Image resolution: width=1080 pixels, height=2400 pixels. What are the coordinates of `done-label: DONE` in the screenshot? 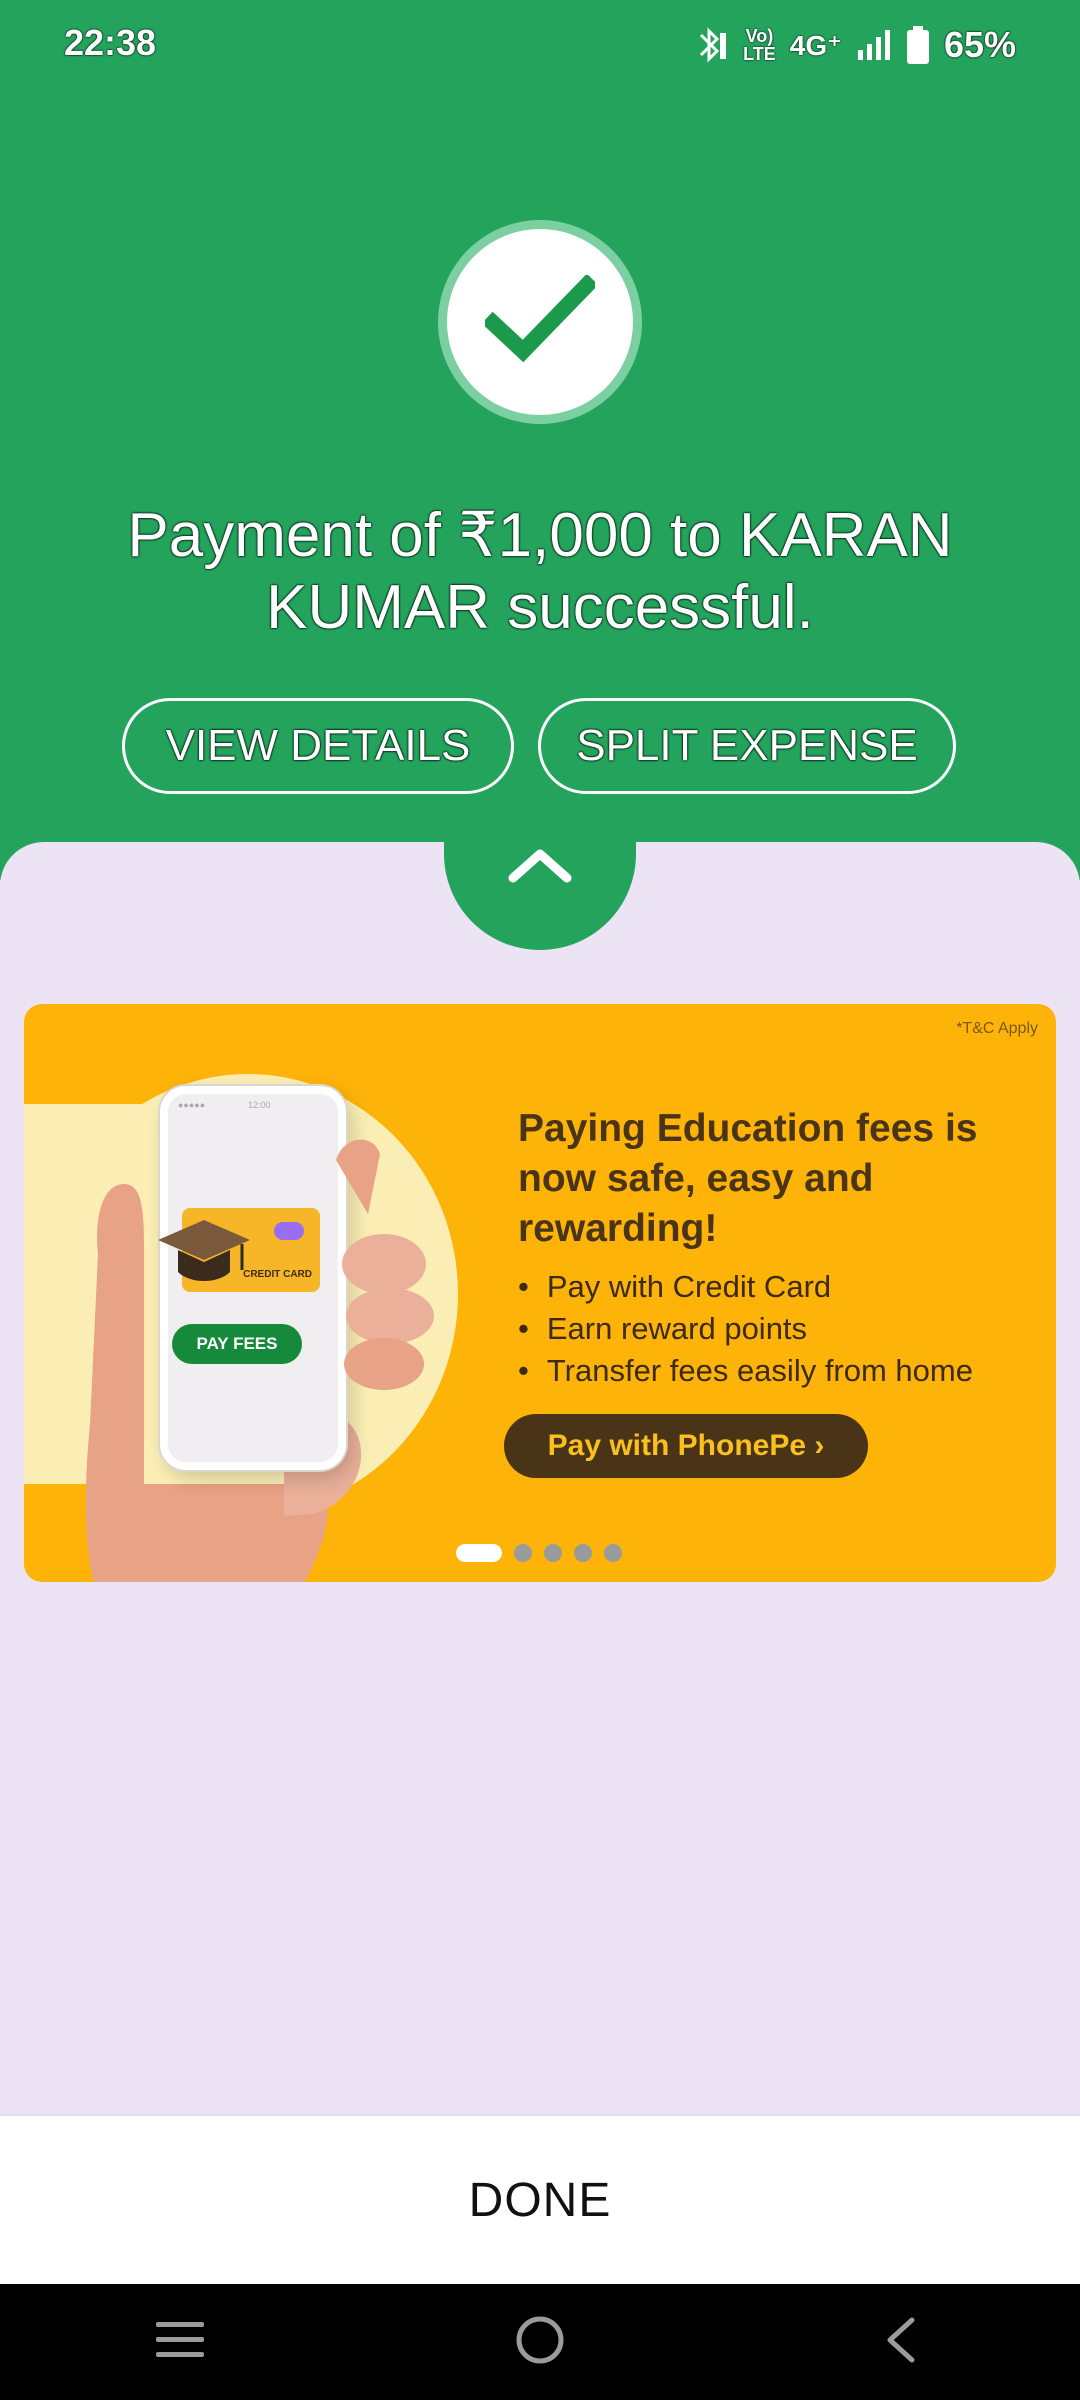 It's located at (540, 2200).